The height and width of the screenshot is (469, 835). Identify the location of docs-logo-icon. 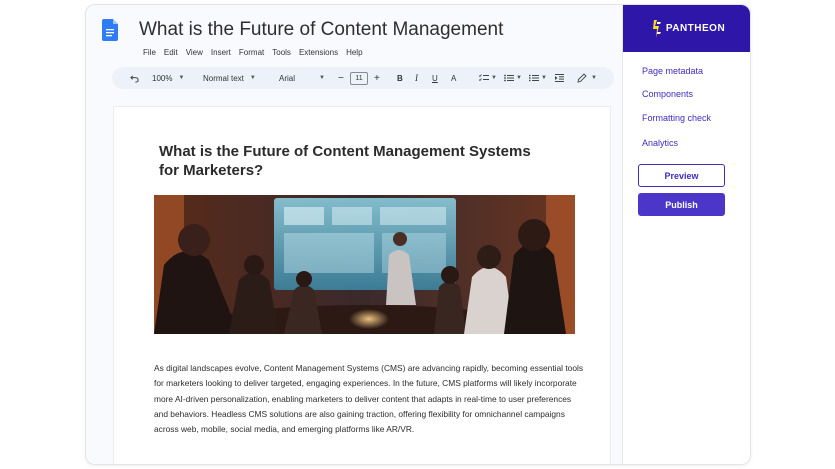
(110, 30).